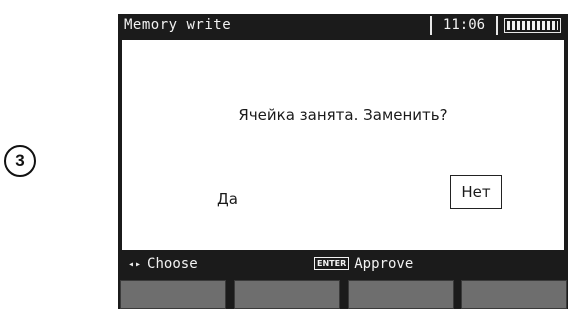  What do you see at coordinates (343, 294) in the screenshot?
I see `softkey-row` at bounding box center [343, 294].